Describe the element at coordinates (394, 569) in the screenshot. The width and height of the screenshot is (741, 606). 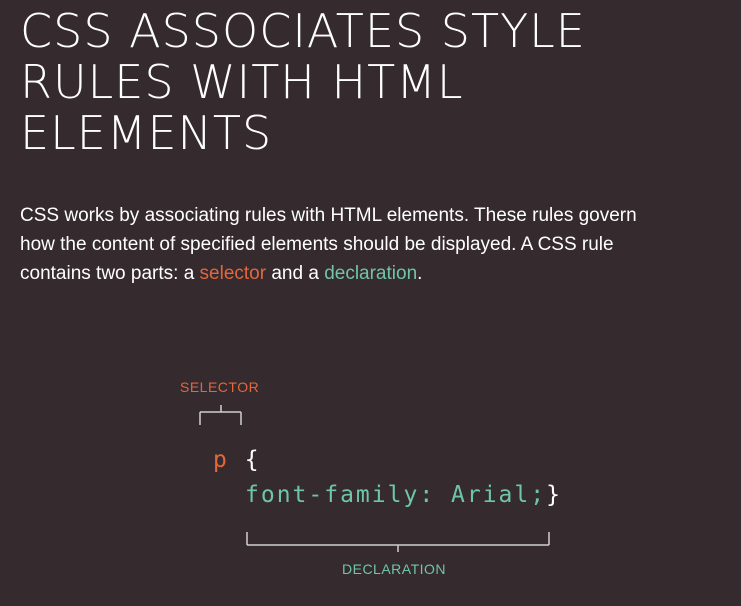
I see `declaration-label: DECLARATION` at that location.